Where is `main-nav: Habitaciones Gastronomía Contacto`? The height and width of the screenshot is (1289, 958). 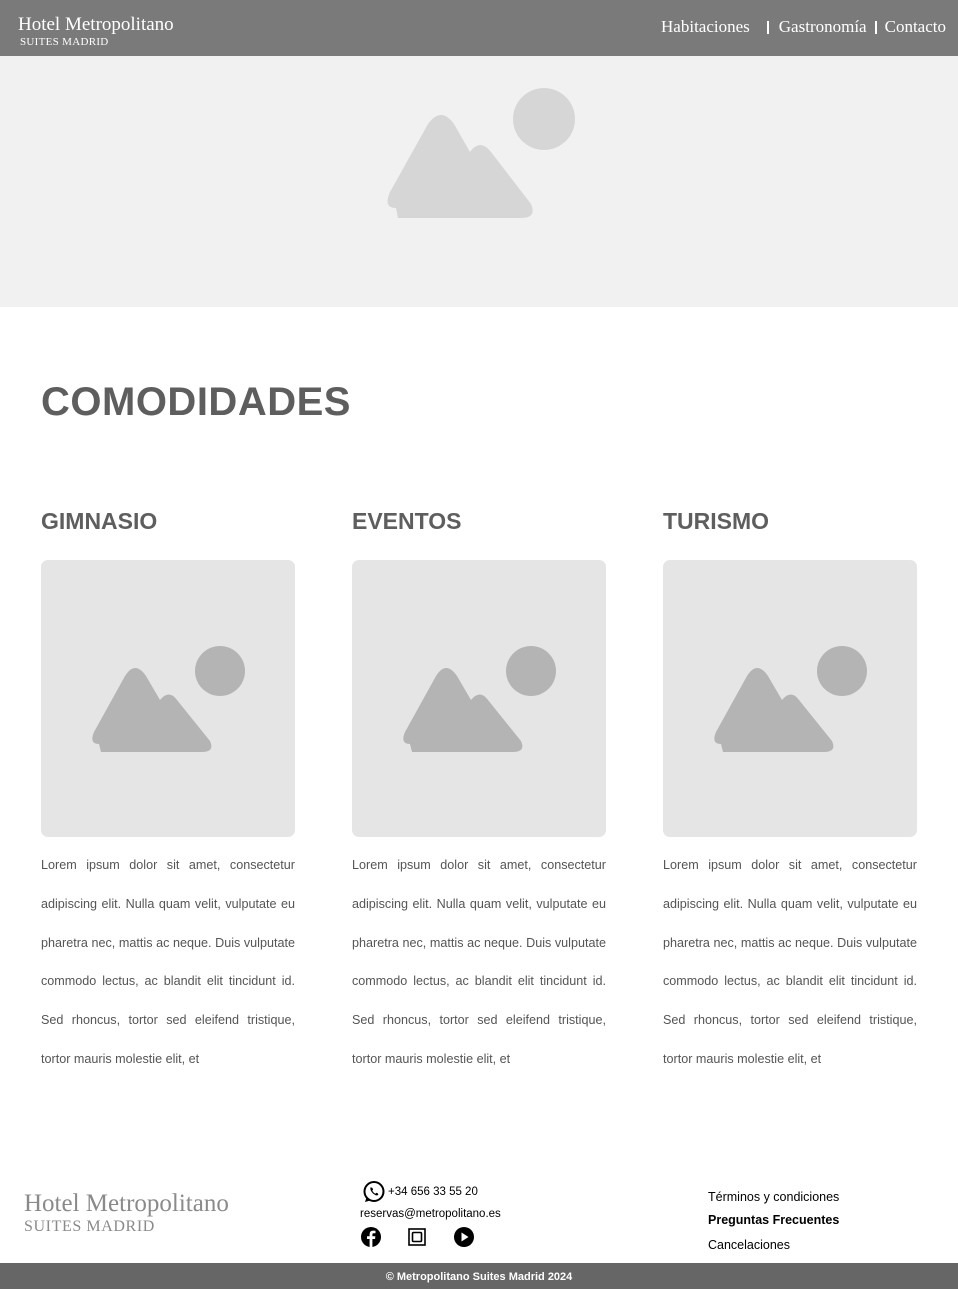 main-nav: Habitaciones Gastronomía Contacto is located at coordinates (803, 27).